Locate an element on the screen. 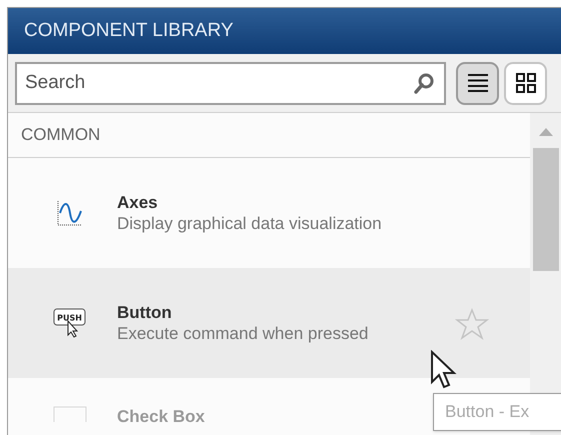  list-icon is located at coordinates (477, 83).